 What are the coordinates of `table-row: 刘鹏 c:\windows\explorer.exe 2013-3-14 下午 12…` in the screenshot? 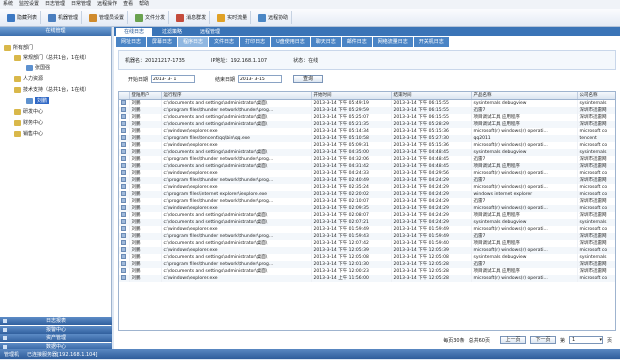 It's located at (367, 250).